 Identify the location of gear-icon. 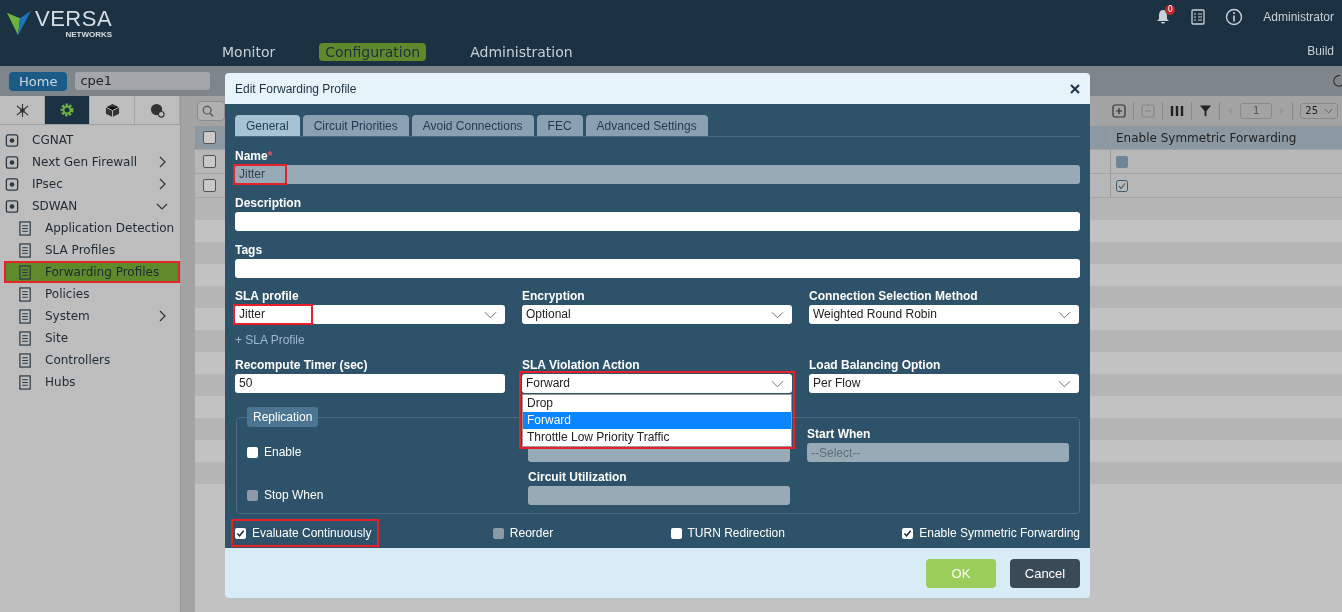
(67, 110).